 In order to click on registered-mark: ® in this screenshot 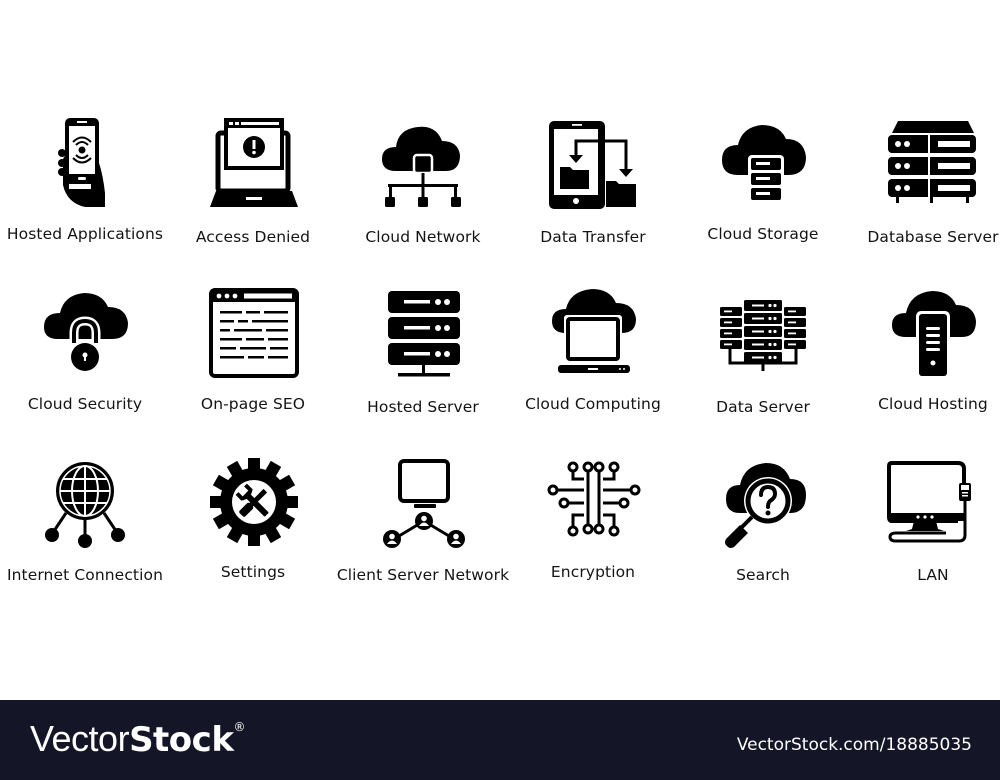, I will do `click(239, 727)`.